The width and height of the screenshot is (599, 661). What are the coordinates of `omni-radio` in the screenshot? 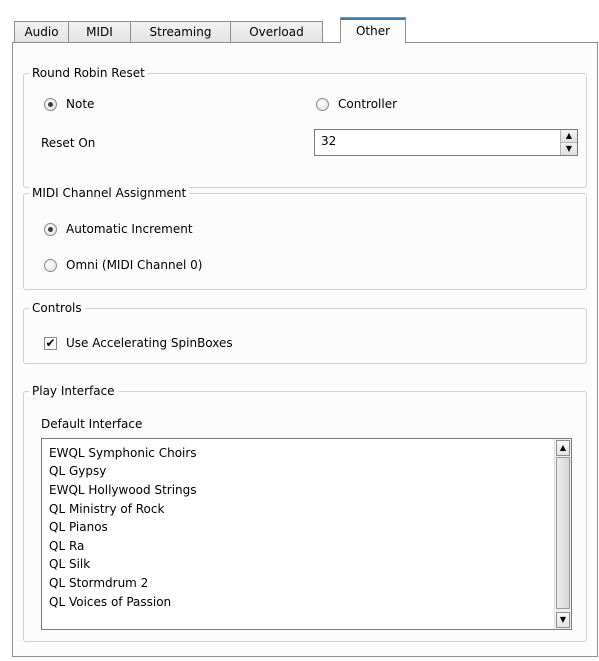 It's located at (50, 265).